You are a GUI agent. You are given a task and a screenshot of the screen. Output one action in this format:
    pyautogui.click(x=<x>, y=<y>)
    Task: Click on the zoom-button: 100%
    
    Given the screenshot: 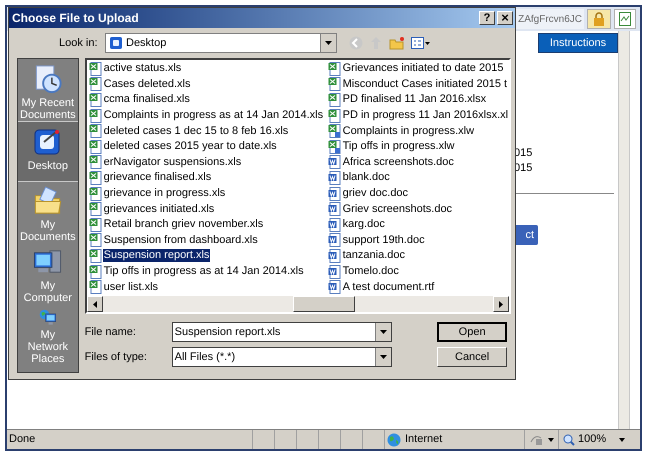 What is the action you would take?
    pyautogui.click(x=594, y=439)
    